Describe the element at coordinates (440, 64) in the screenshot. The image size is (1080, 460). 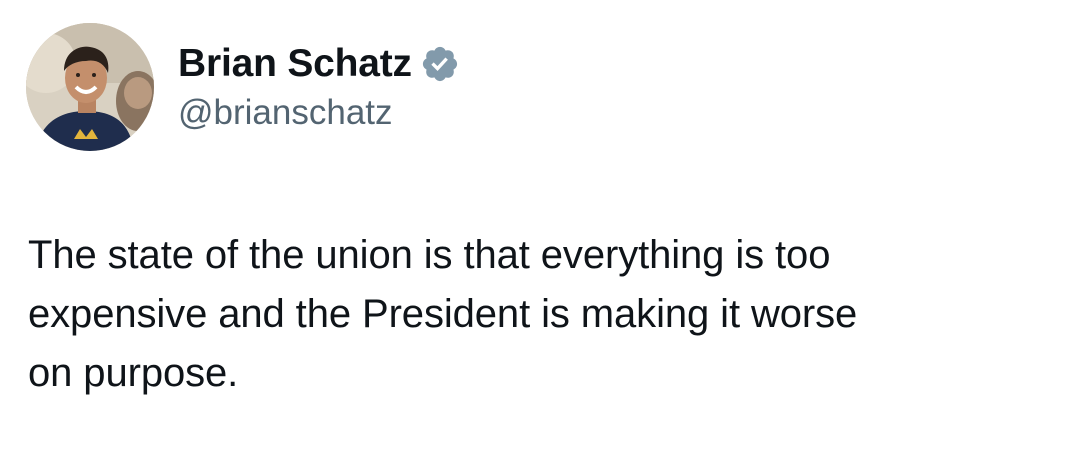
I see `verified-badge-icon` at that location.